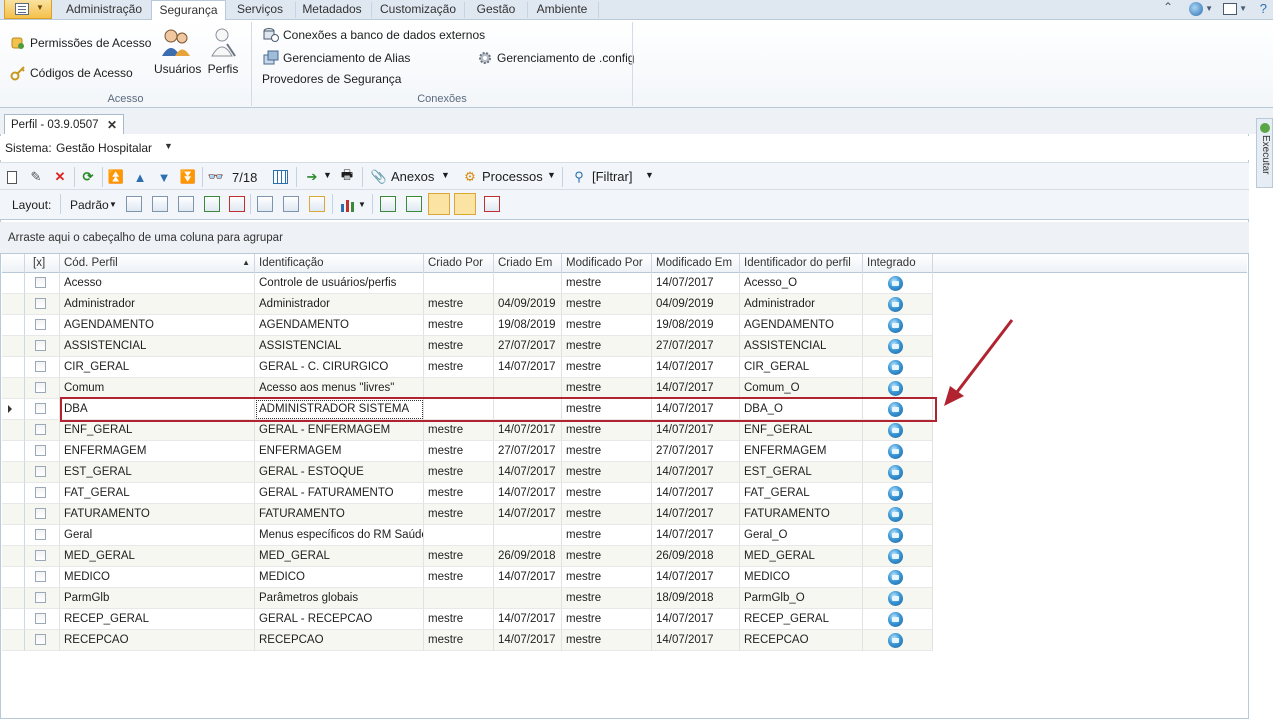  I want to click on cell-cod-perfil: Acesso, so click(157, 283).